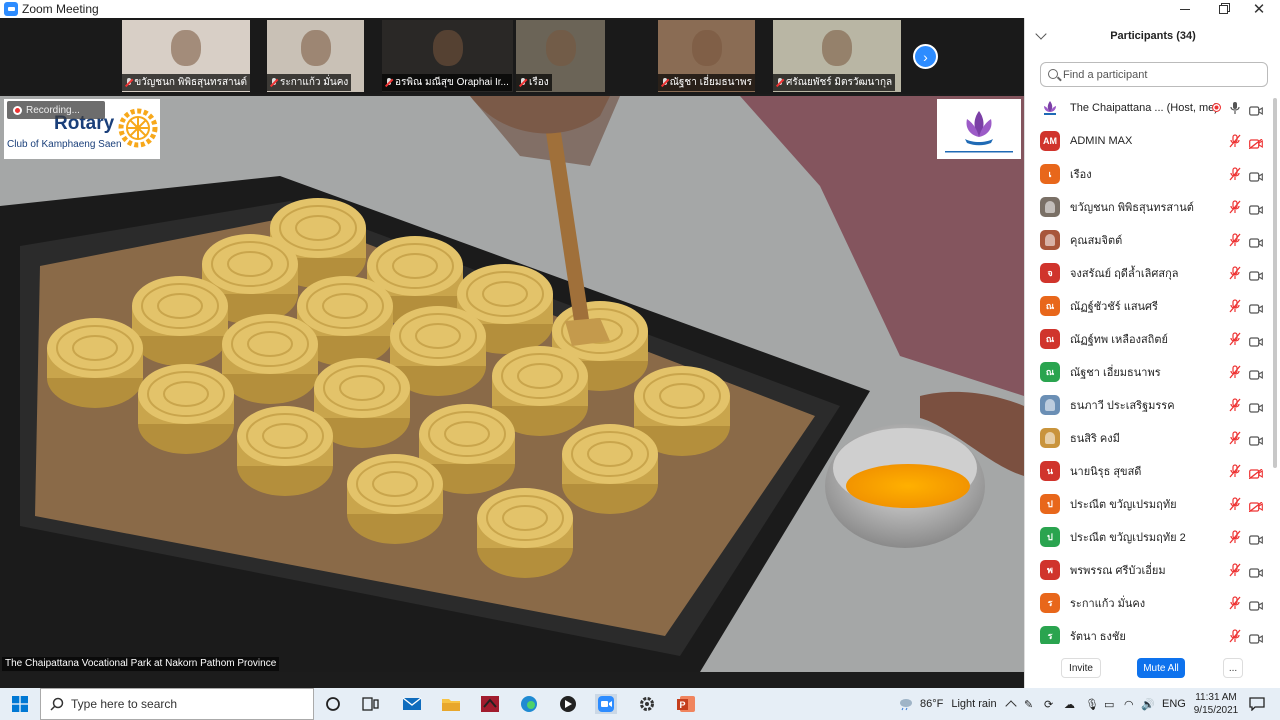 The image size is (1280, 720). I want to click on participant-row: ธนสิริ คงมี, so click(1148, 437).